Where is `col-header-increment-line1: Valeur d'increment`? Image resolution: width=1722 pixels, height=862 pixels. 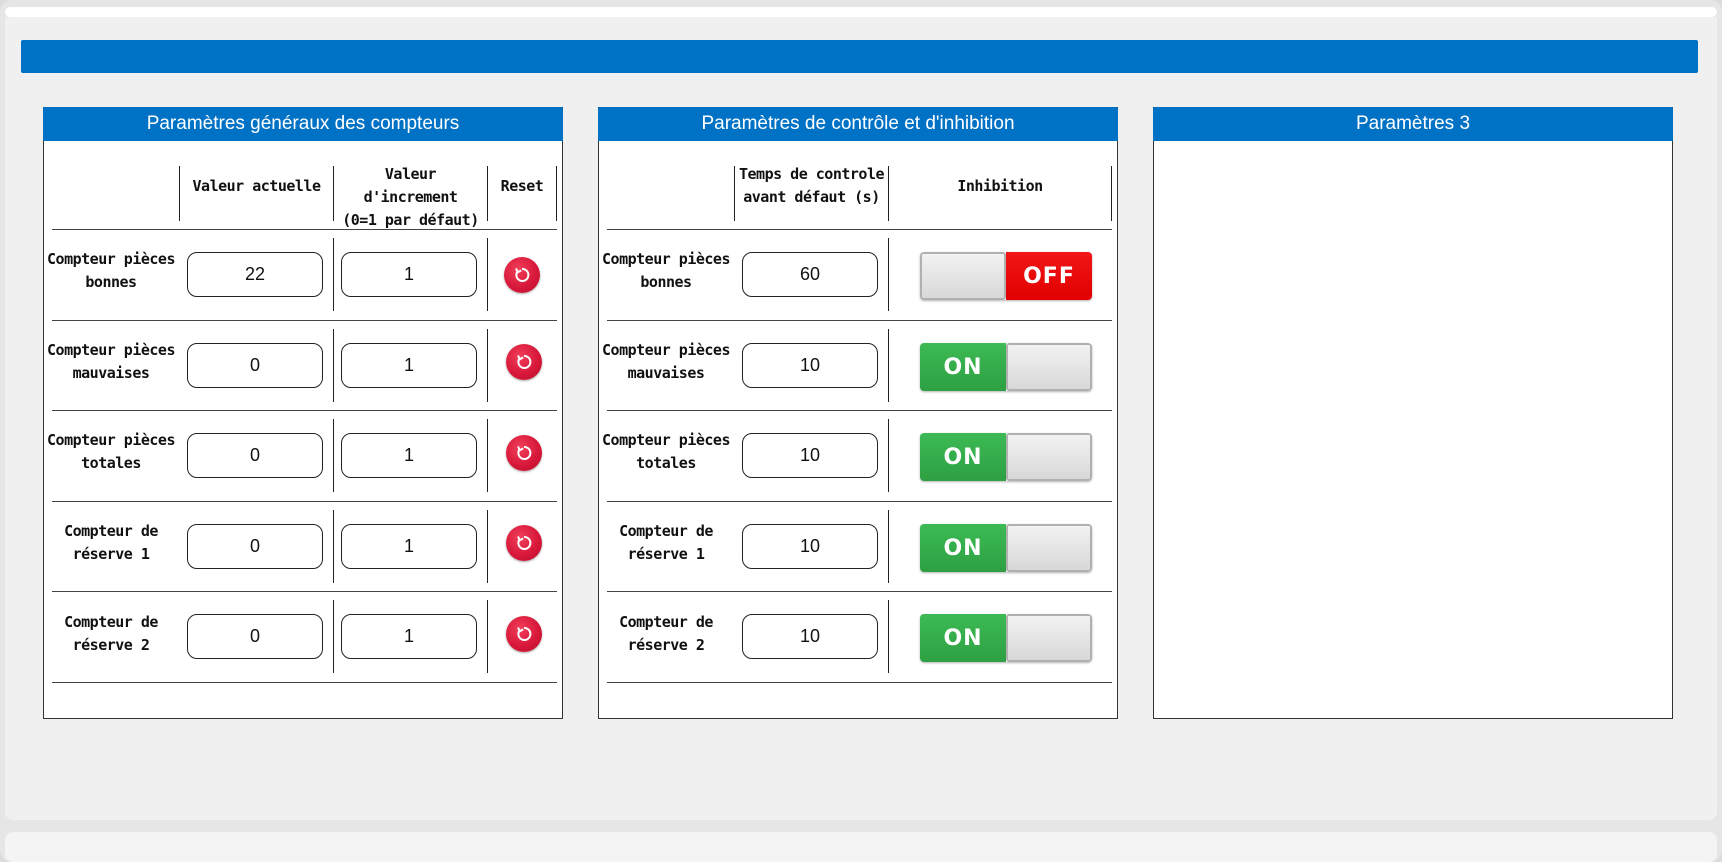
col-header-increment-line1: Valeur d'increment is located at coordinates (410, 185).